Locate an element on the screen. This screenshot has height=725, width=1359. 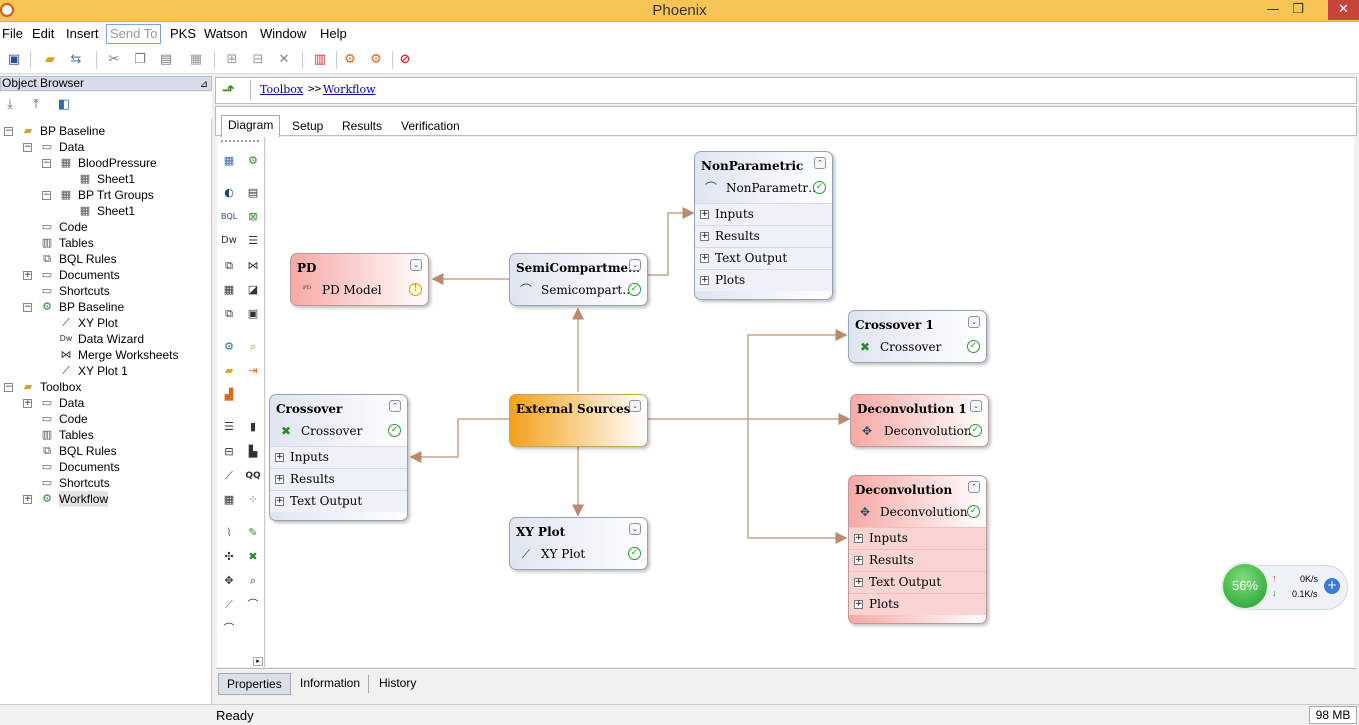
node-deconvolution-1: Deconvolution 1 ⌄ ✥ Deconvolution ✓ is located at coordinates (919, 420).